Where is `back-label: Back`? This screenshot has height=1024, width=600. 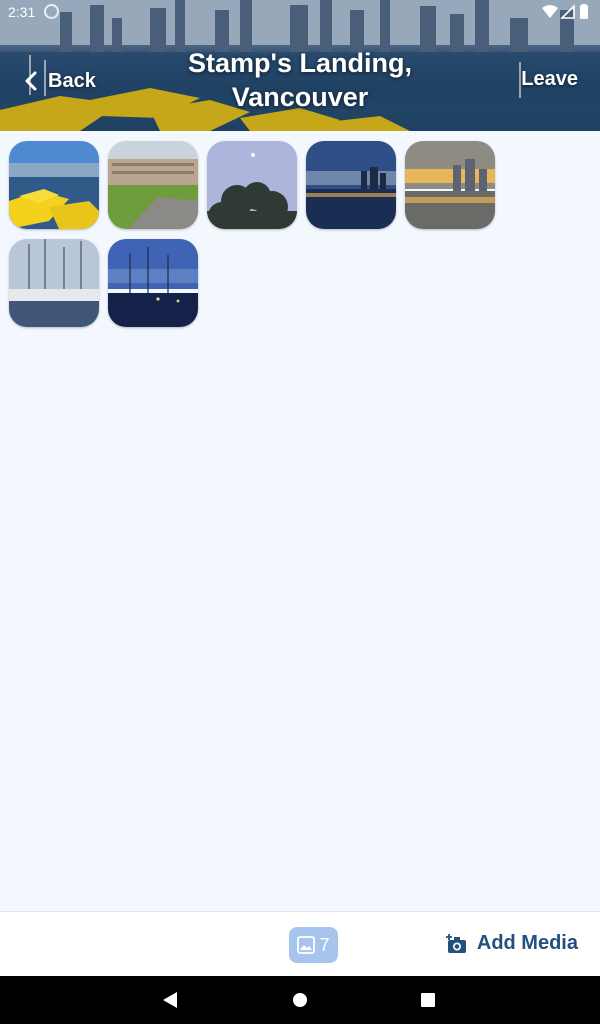
back-label: Back is located at coordinates (72, 80).